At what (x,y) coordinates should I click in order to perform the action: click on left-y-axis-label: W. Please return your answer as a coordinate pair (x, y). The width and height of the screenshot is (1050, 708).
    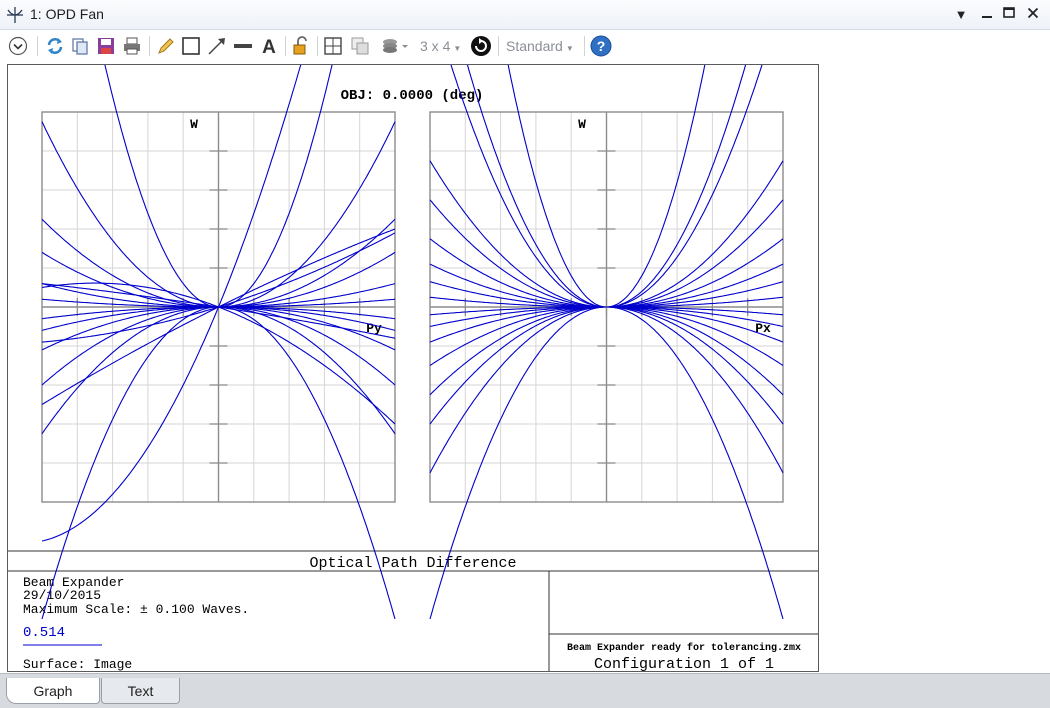
    Looking at the image, I should click on (194, 124).